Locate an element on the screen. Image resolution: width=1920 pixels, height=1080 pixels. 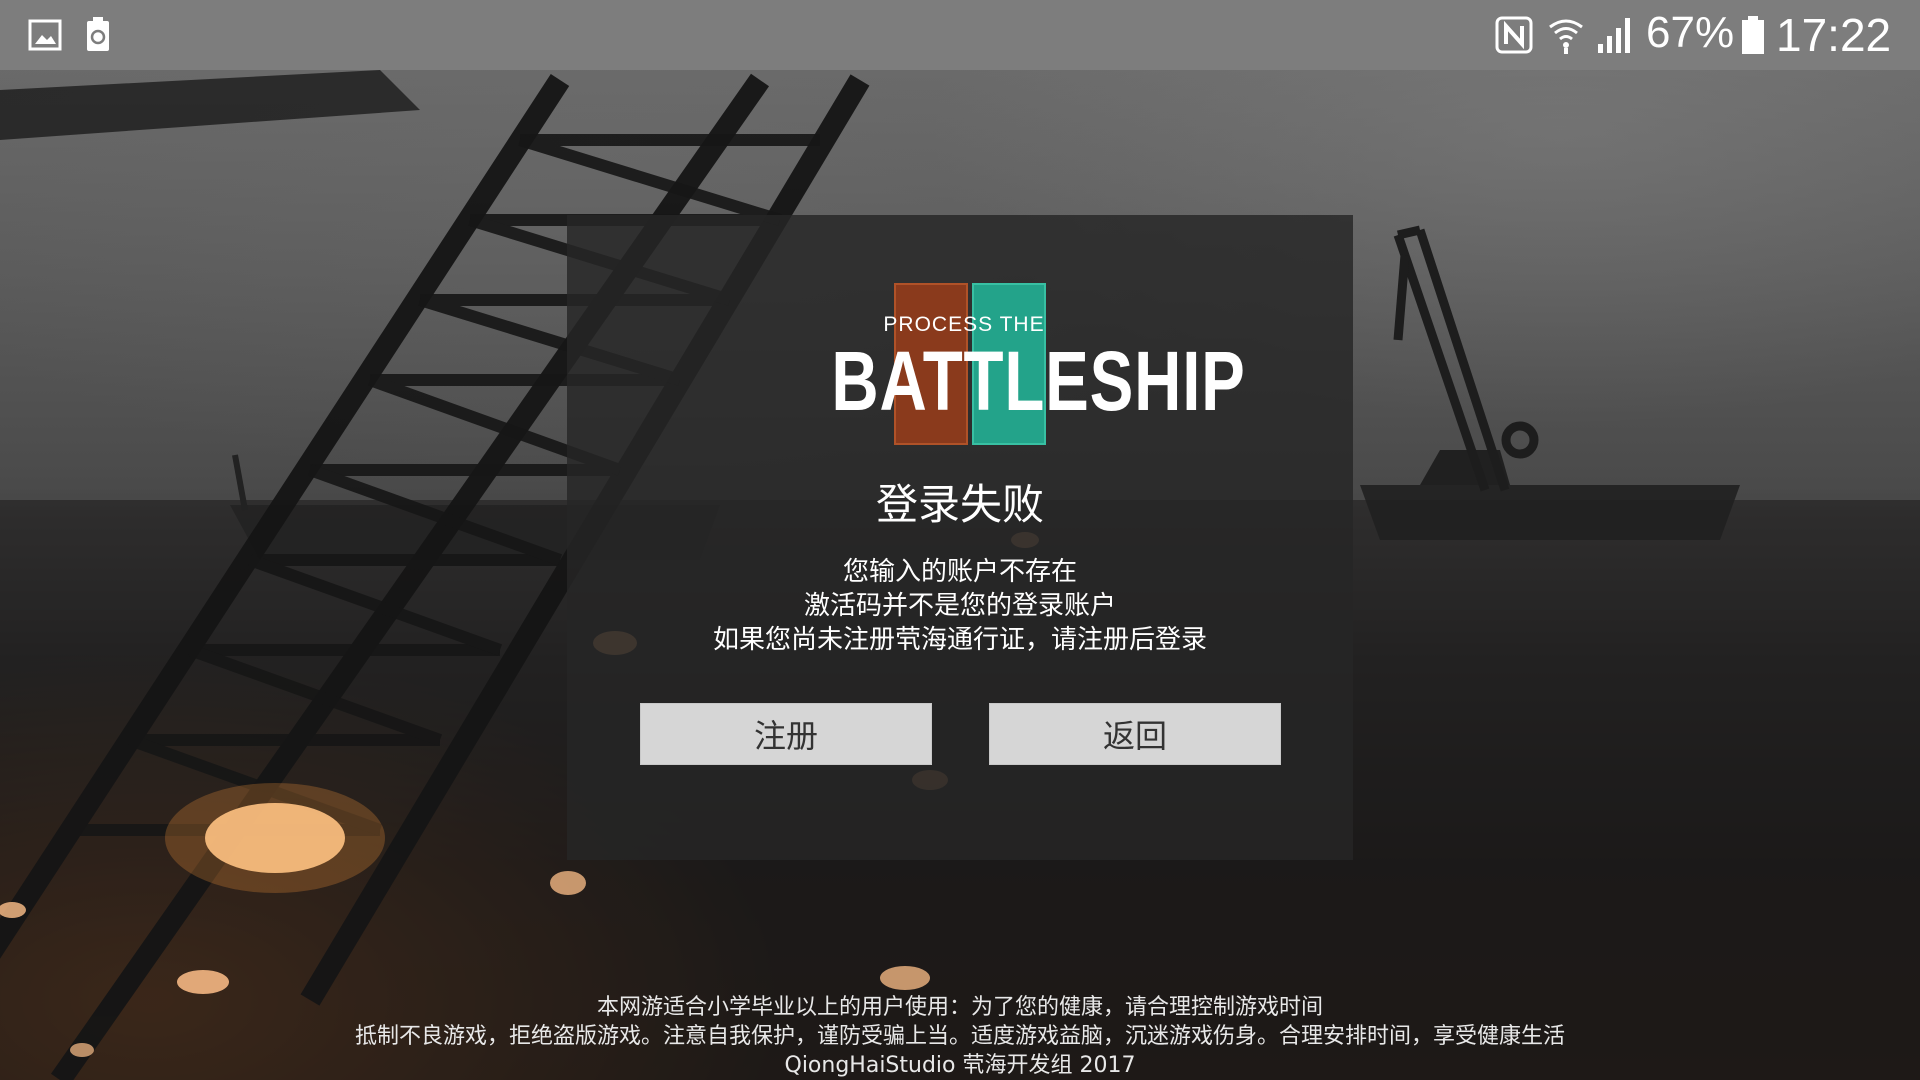
message-line: 激活码并不是您的登录账户 is located at coordinates (959, 606).